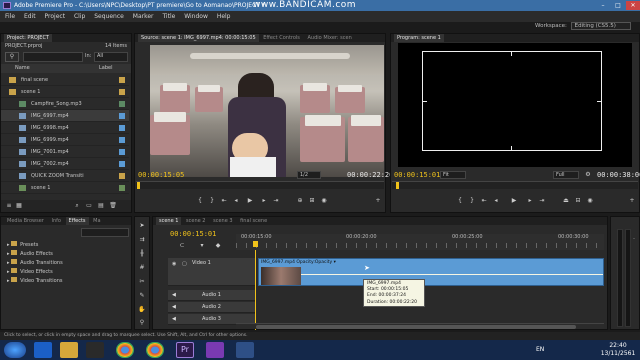 The image size is (640, 360). Describe the element at coordinates (496, 201) in the screenshot. I see `prog-step-back-icon: ◂` at that location.